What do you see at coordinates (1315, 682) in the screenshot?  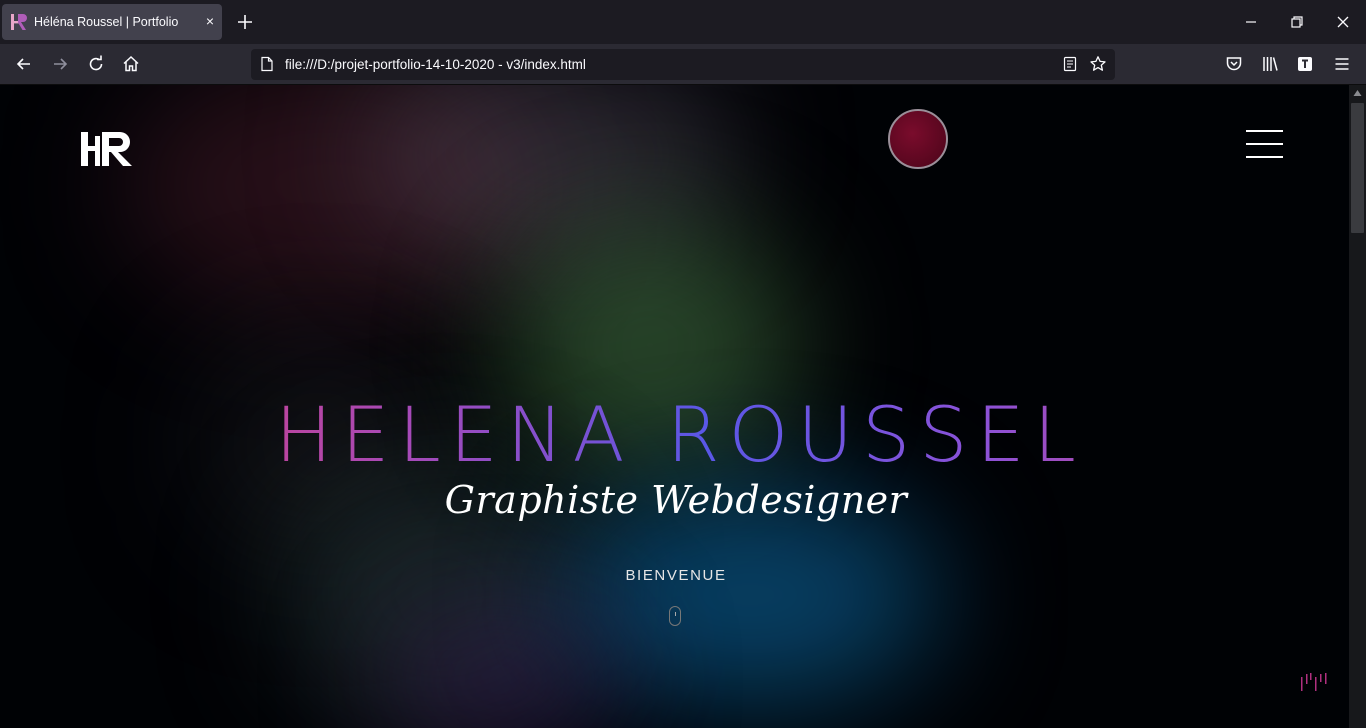 I see `sound-bars-icon` at bounding box center [1315, 682].